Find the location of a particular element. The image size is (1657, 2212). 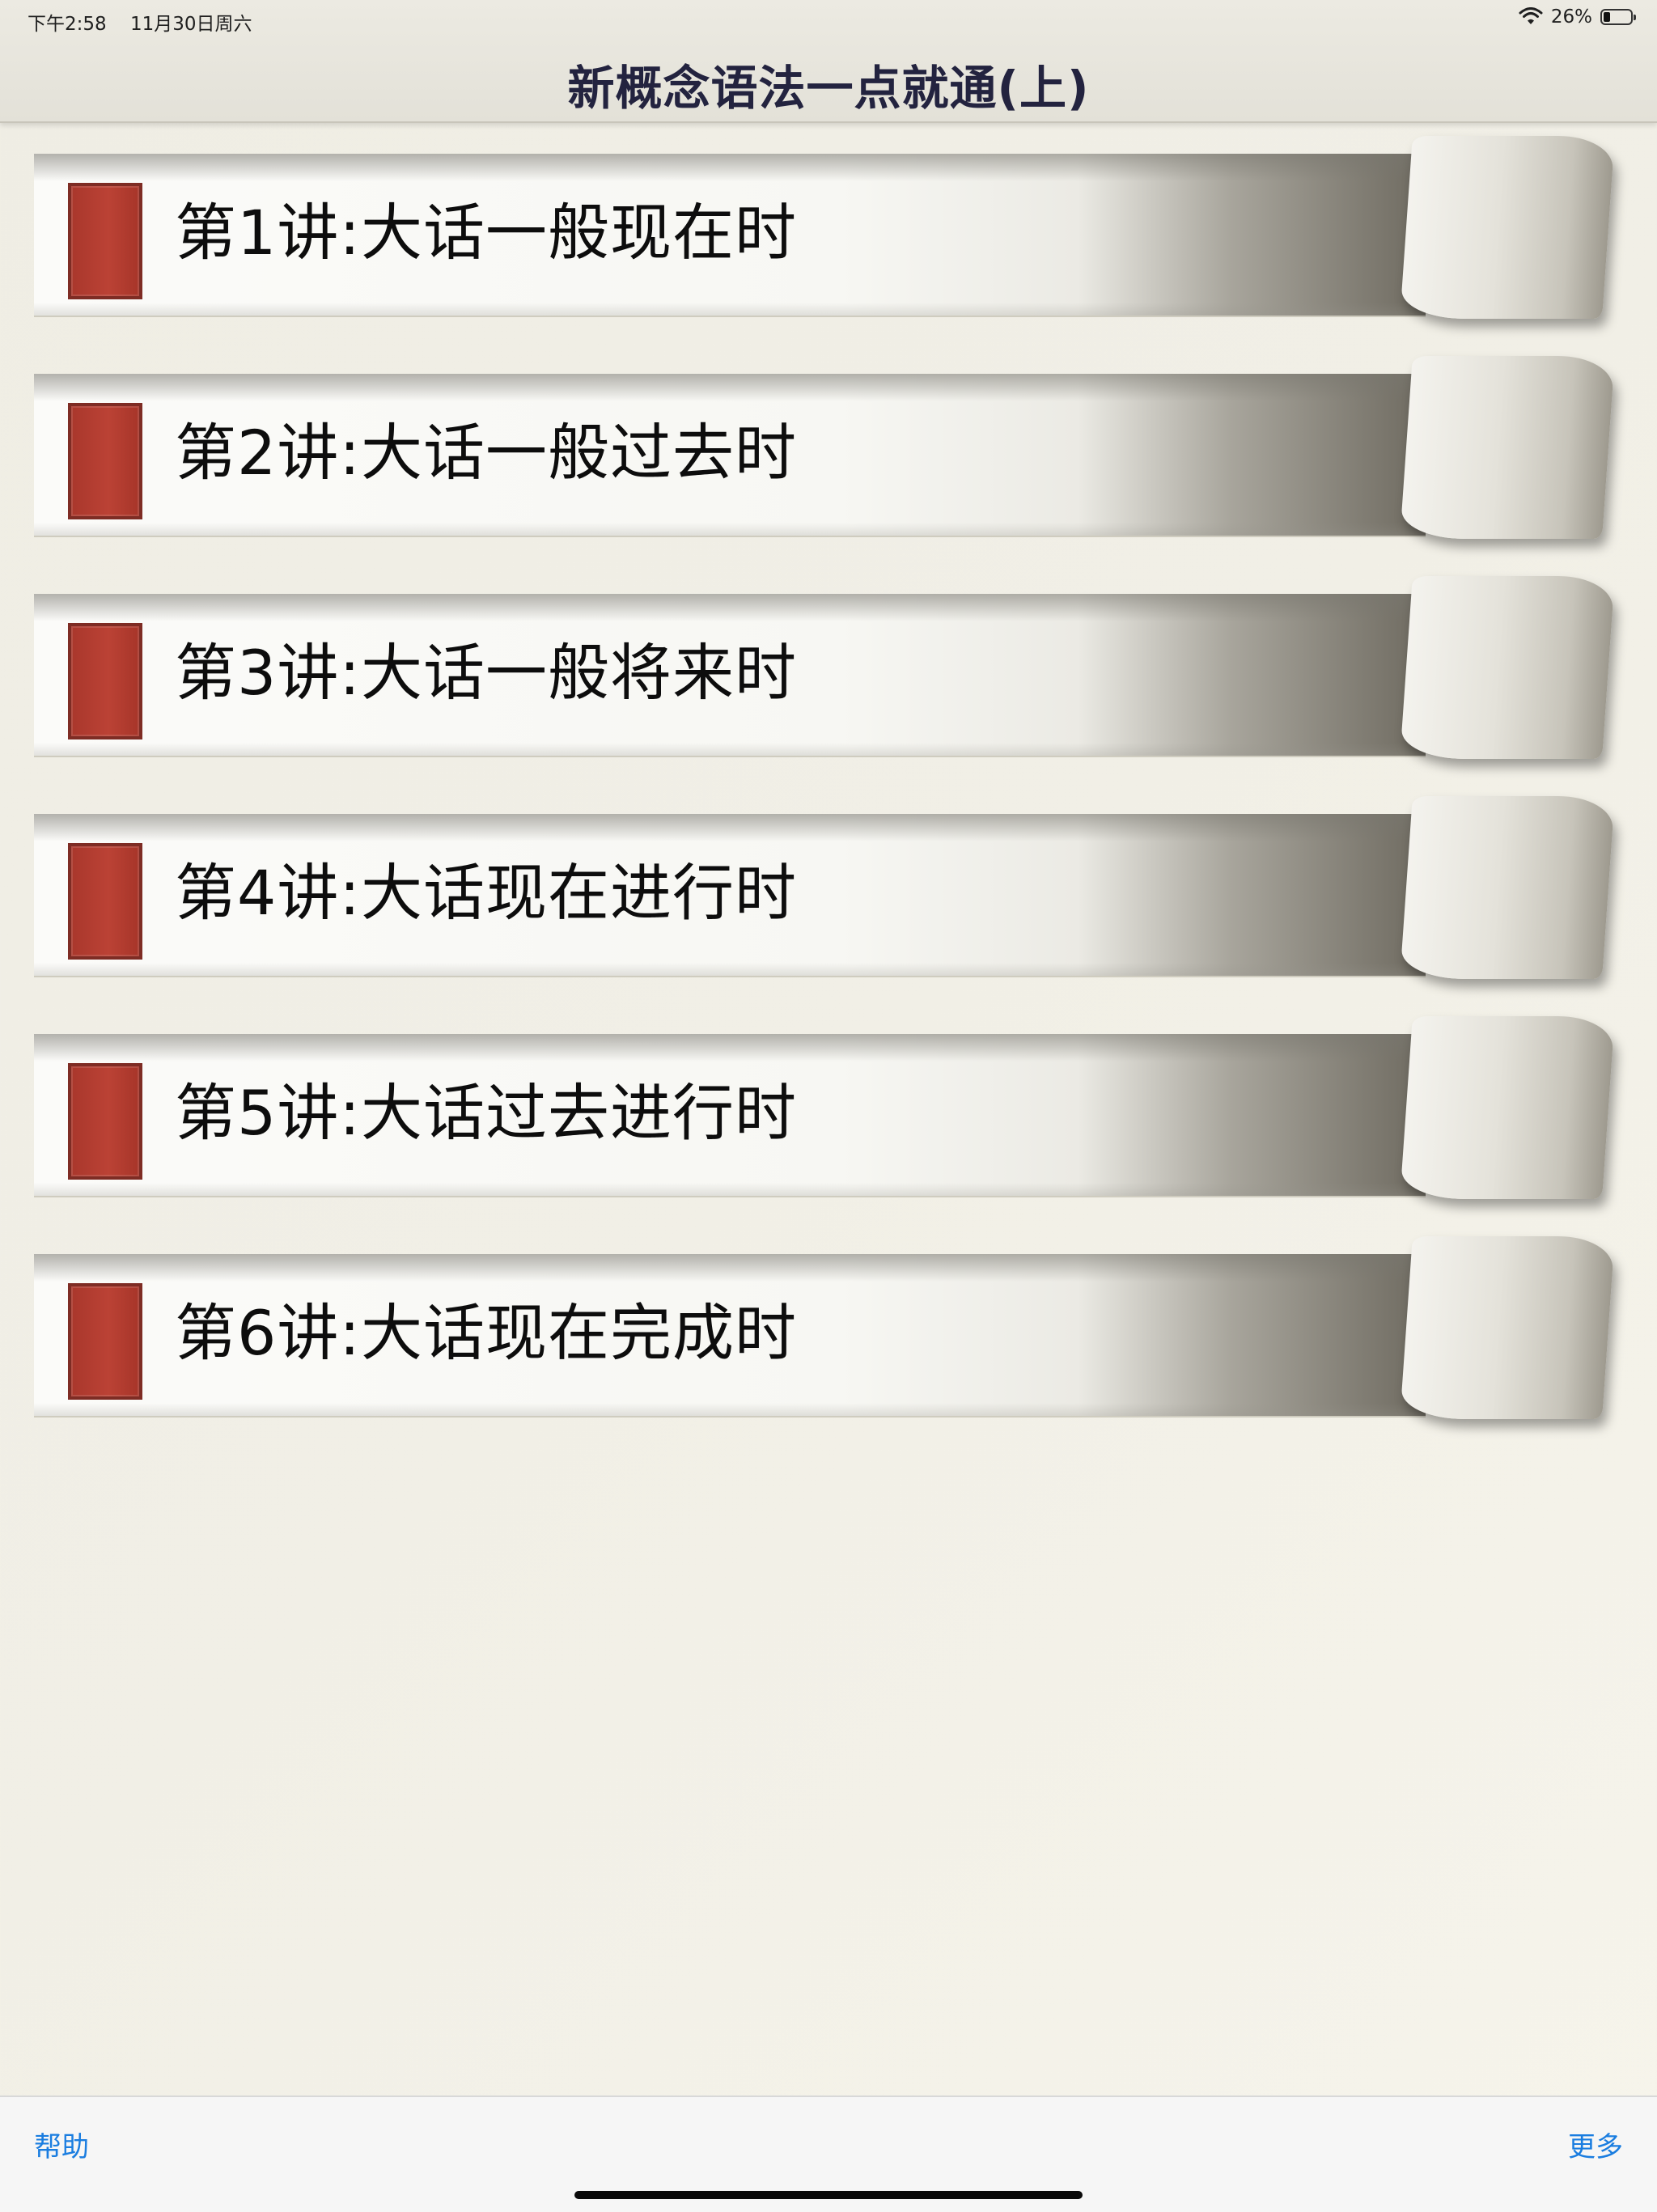

lesson-label: 第5讲:大话过去进行时 is located at coordinates (486, 1113).